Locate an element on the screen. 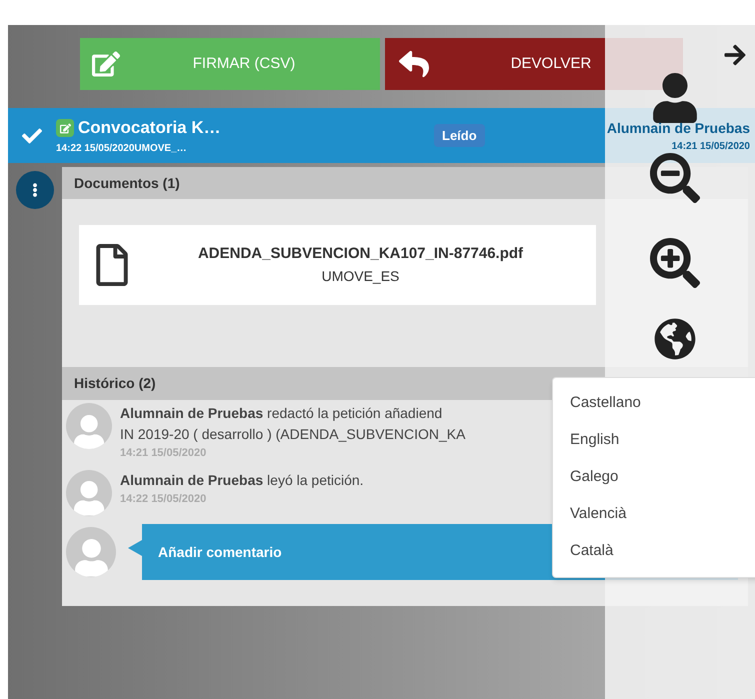 Image resolution: width=755 pixels, height=699 pixels. request-date: 14:21 15/05/2020 is located at coordinates (711, 147).